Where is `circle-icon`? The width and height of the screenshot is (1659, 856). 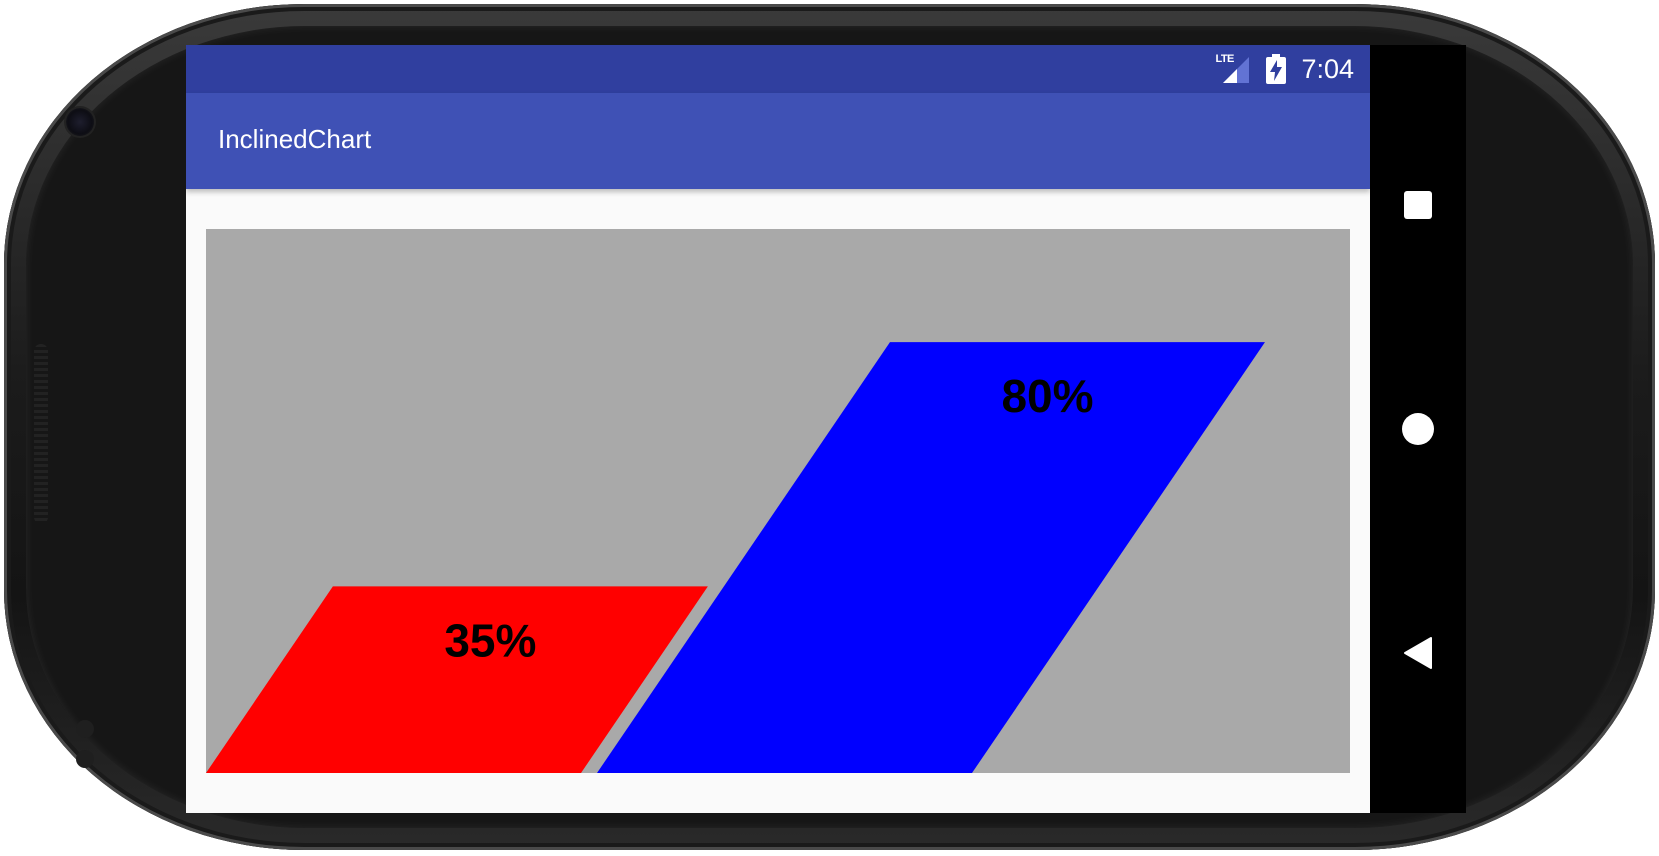 circle-icon is located at coordinates (1418, 429).